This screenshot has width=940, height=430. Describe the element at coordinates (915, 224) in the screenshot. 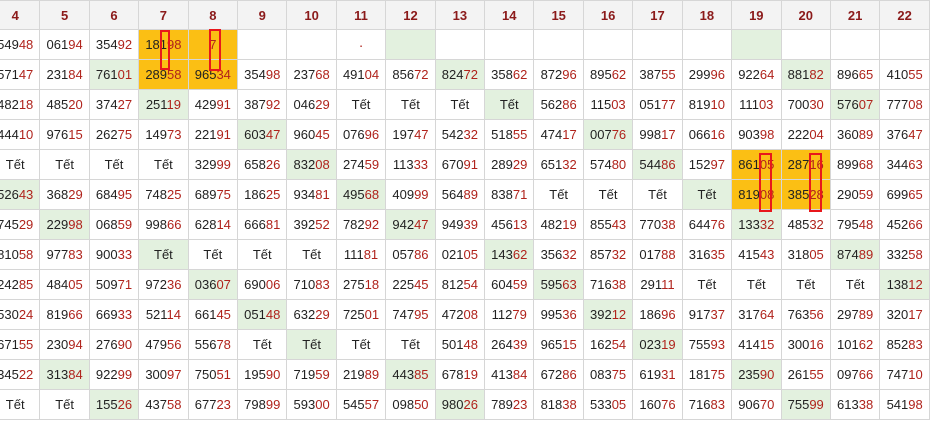

I see `number-suffix: 66` at that location.